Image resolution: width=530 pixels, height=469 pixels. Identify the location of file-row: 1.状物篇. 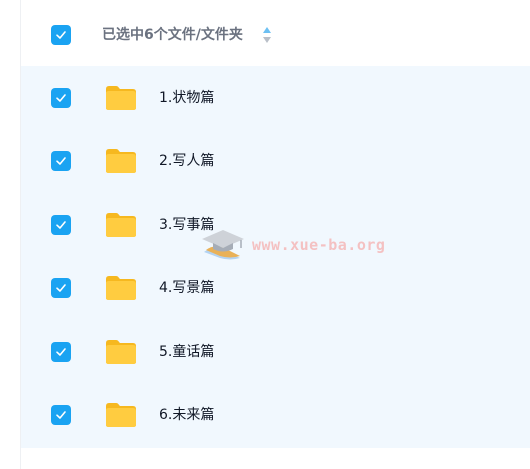
(275, 97).